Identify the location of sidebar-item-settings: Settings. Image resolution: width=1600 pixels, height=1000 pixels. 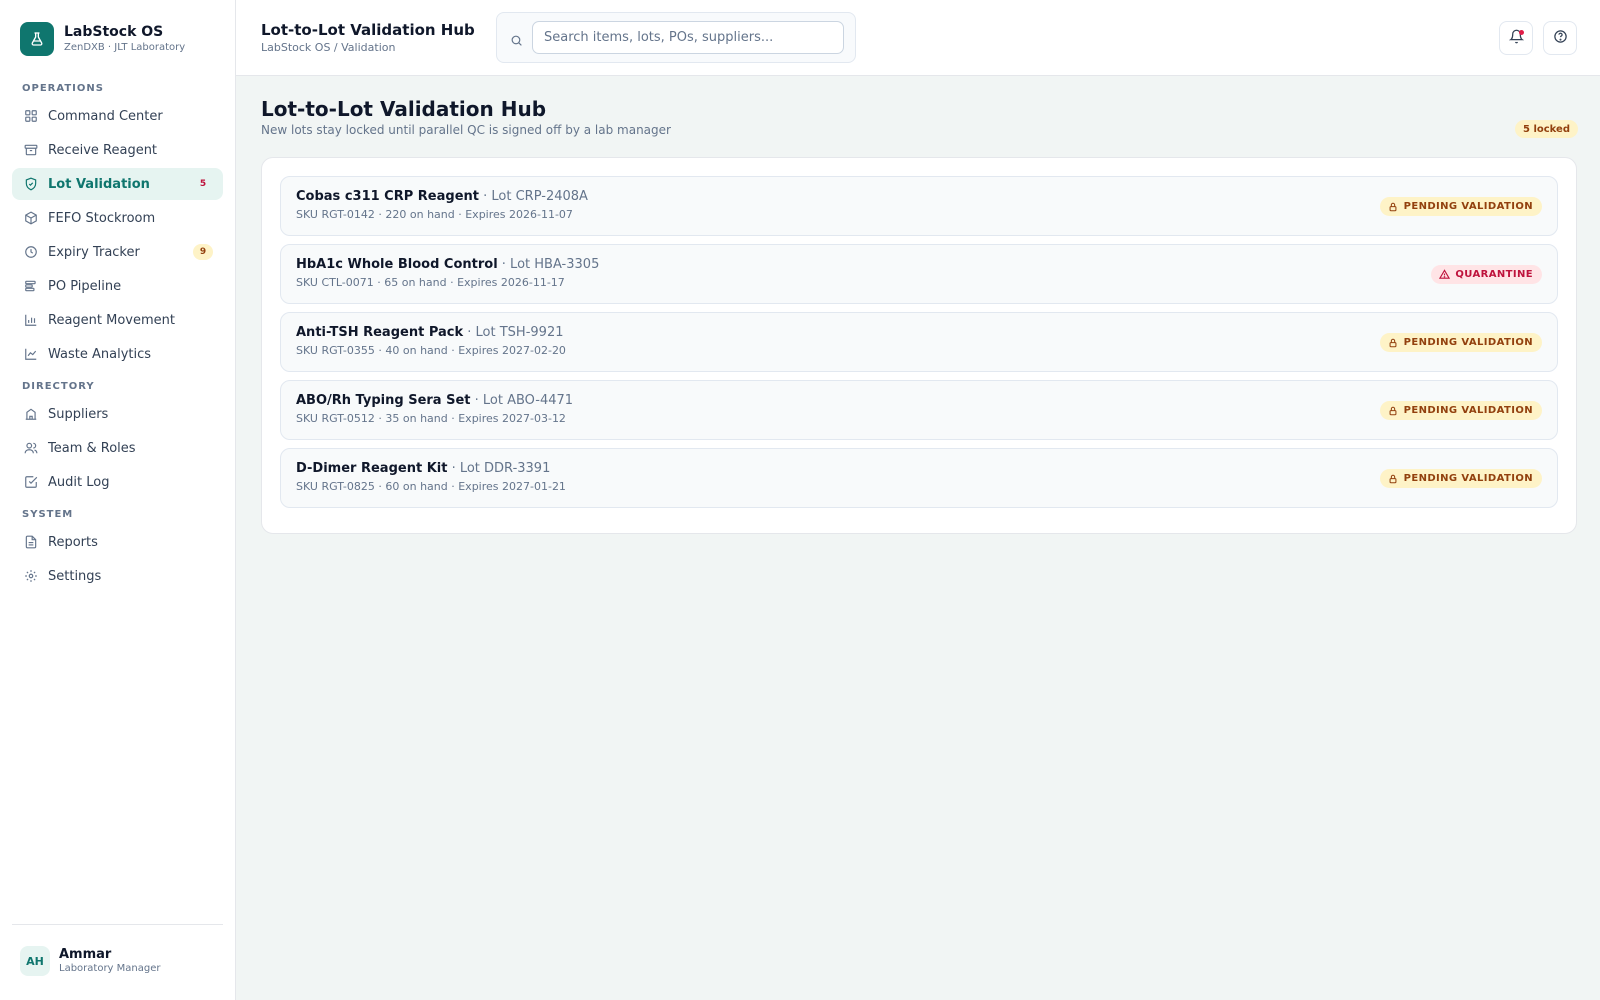
(117, 576).